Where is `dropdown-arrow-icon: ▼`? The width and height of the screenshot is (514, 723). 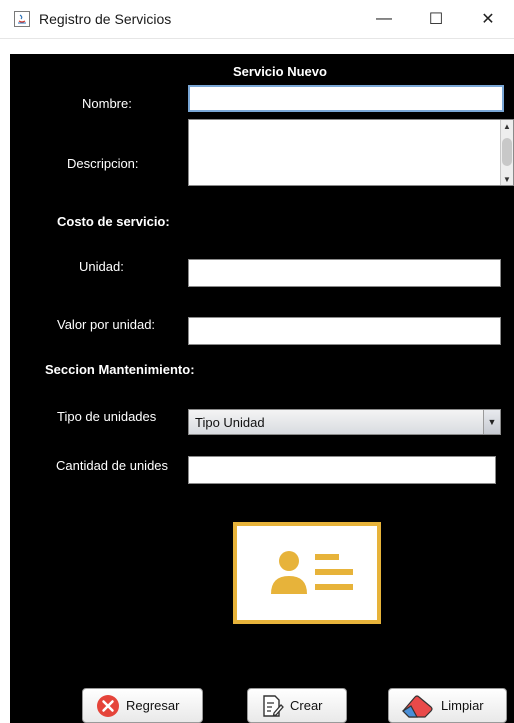
dropdown-arrow-icon: ▼ is located at coordinates (491, 422).